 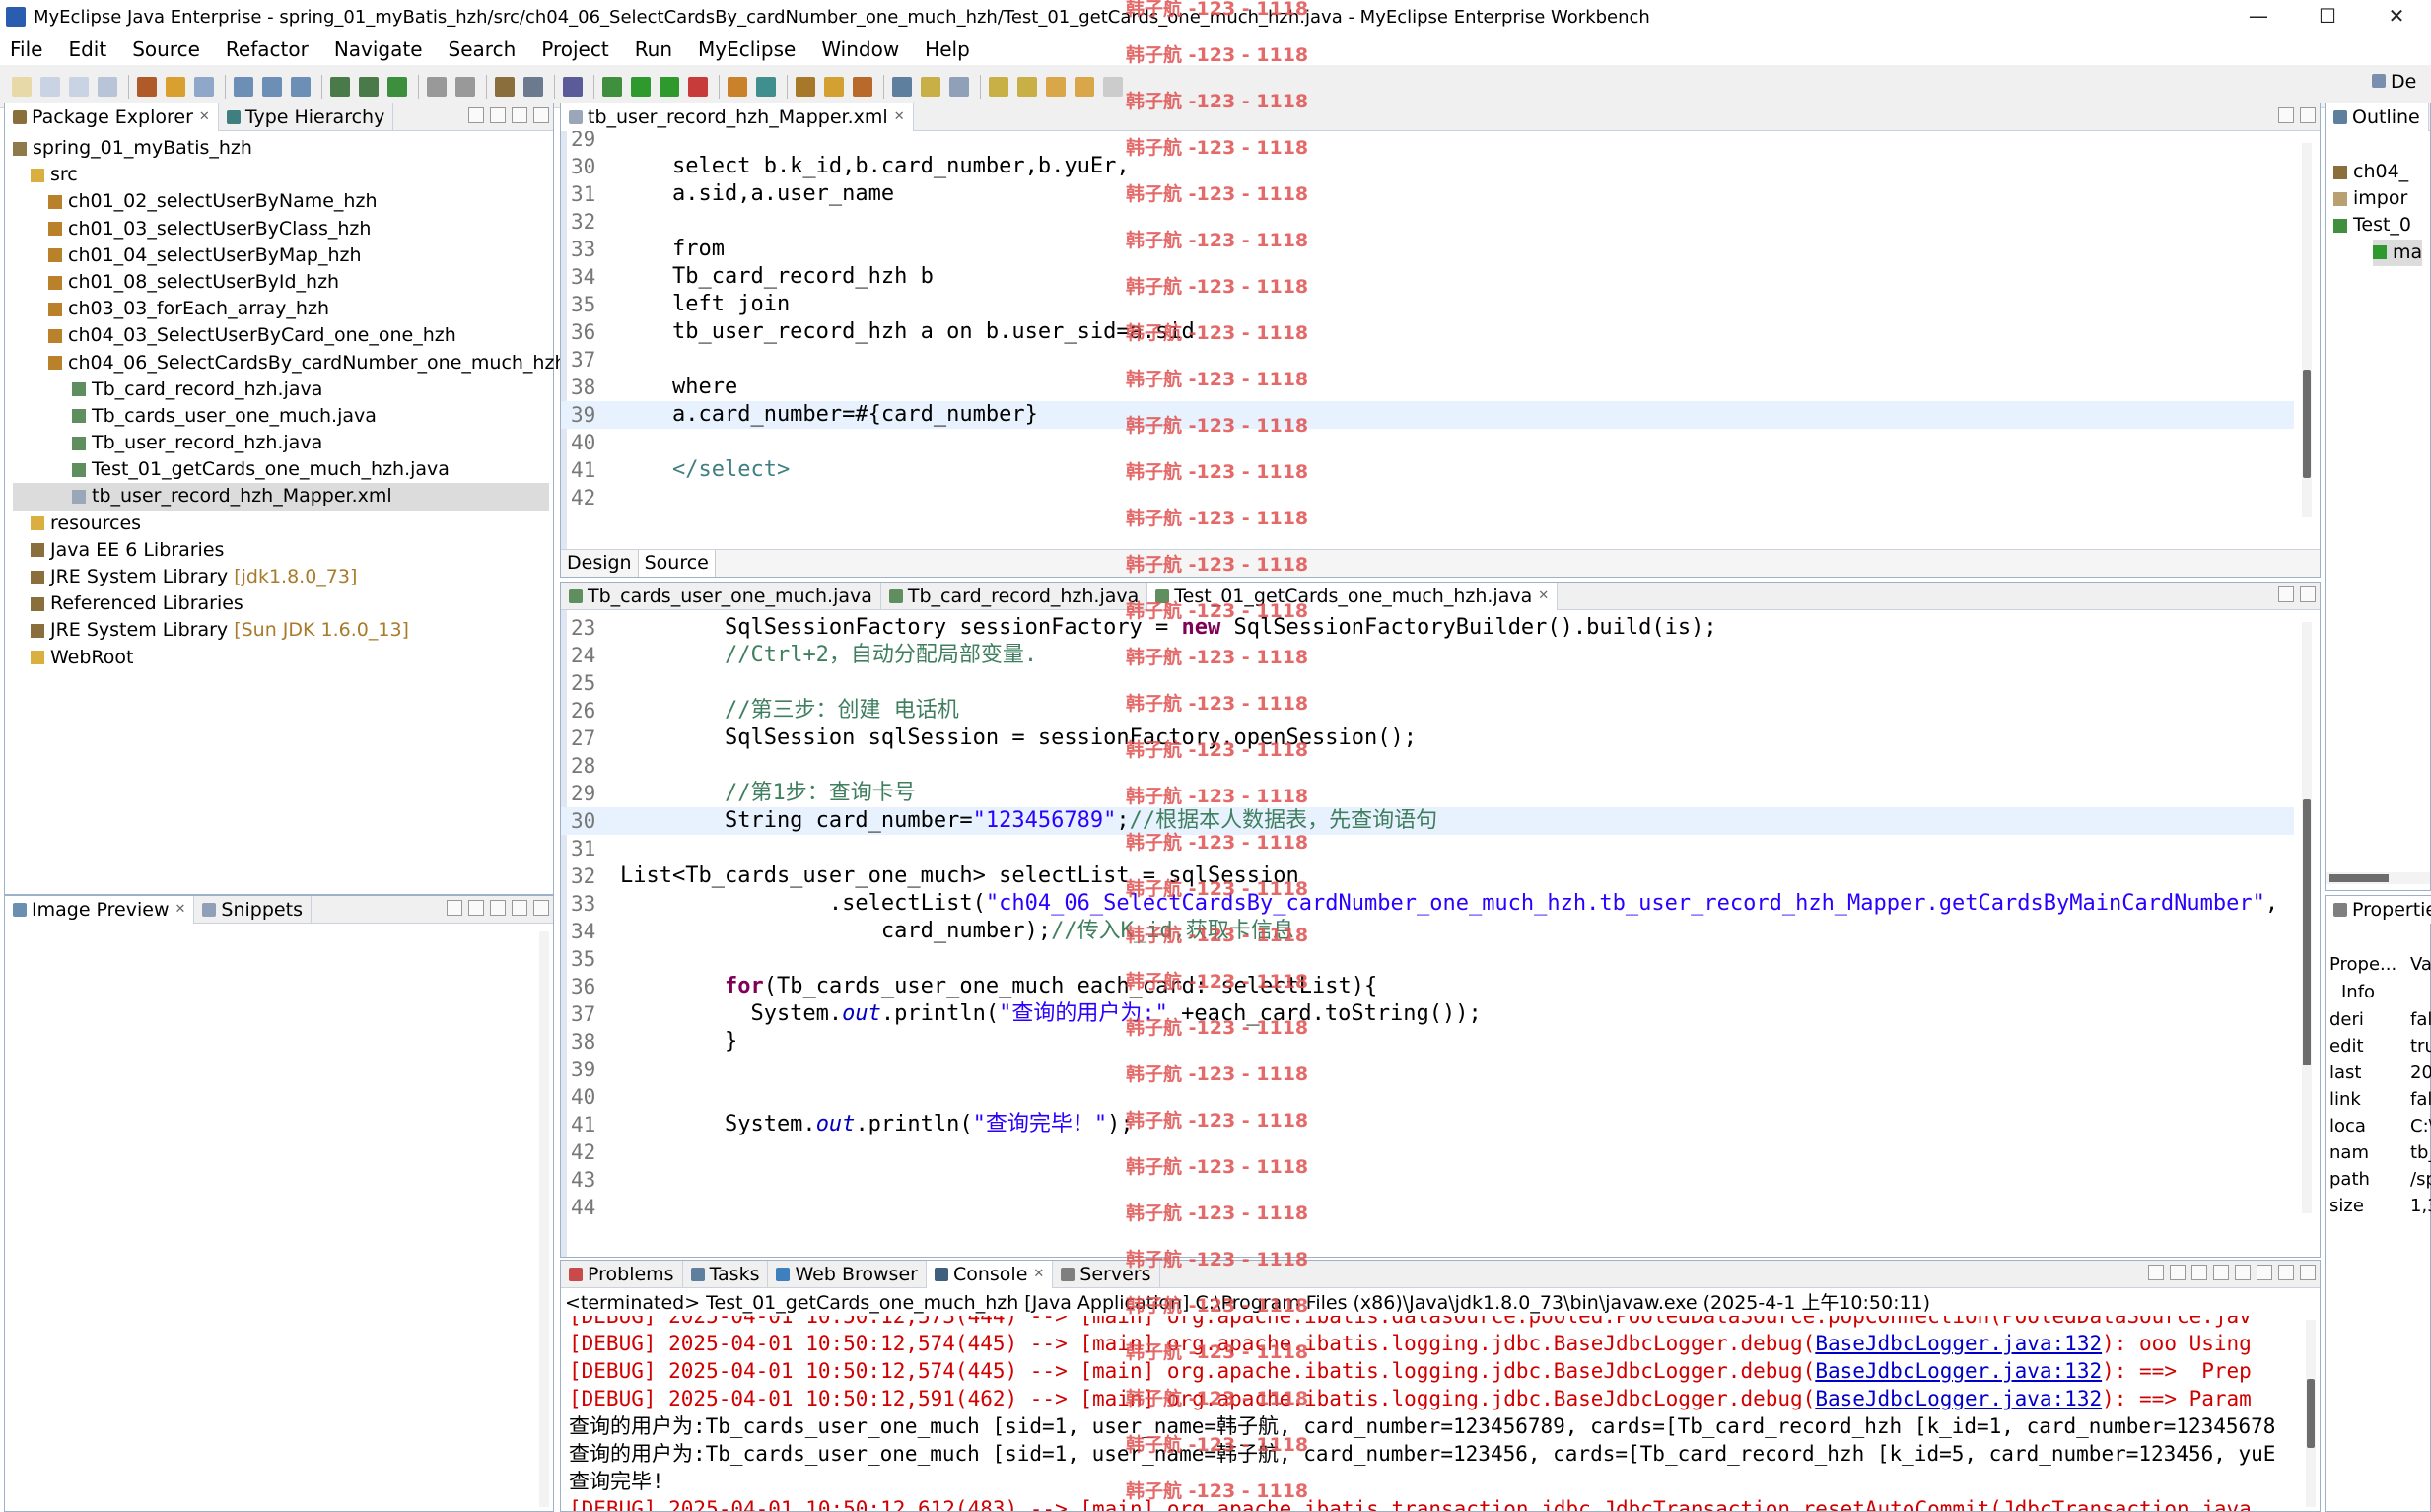 What do you see at coordinates (2380, 1153) in the screenshot?
I see `property-row: namtb_` at bounding box center [2380, 1153].